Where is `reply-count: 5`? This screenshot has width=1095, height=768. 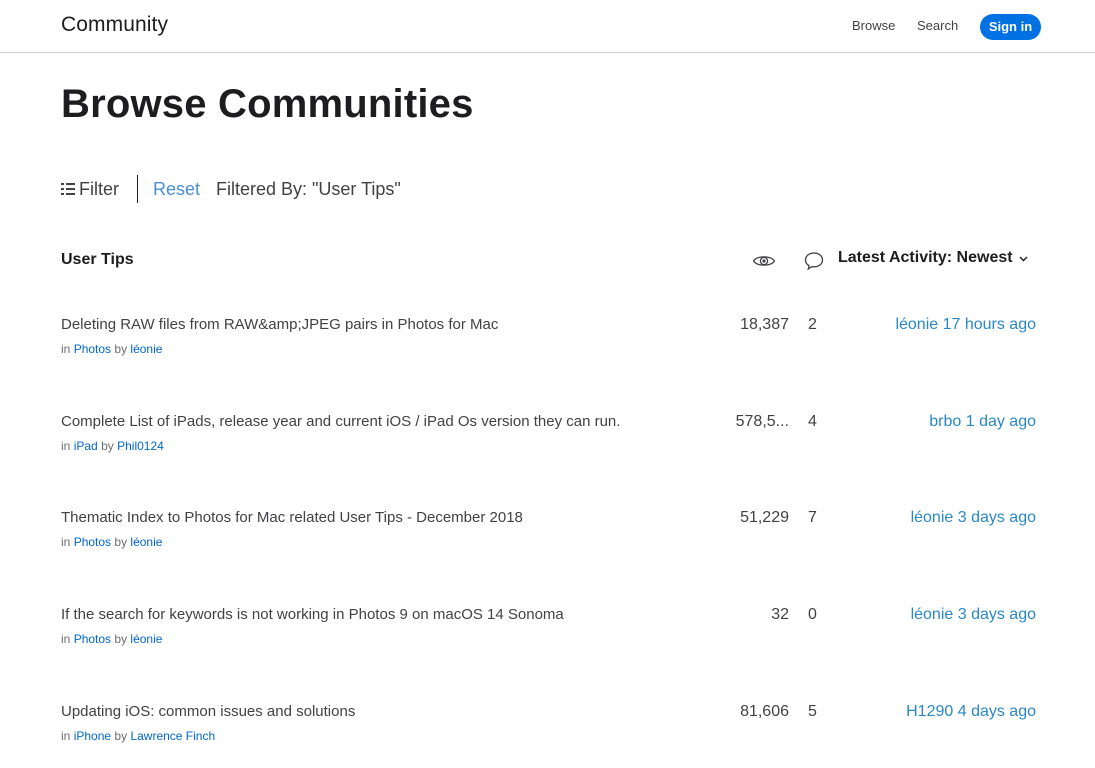
reply-count: 5 is located at coordinates (812, 712).